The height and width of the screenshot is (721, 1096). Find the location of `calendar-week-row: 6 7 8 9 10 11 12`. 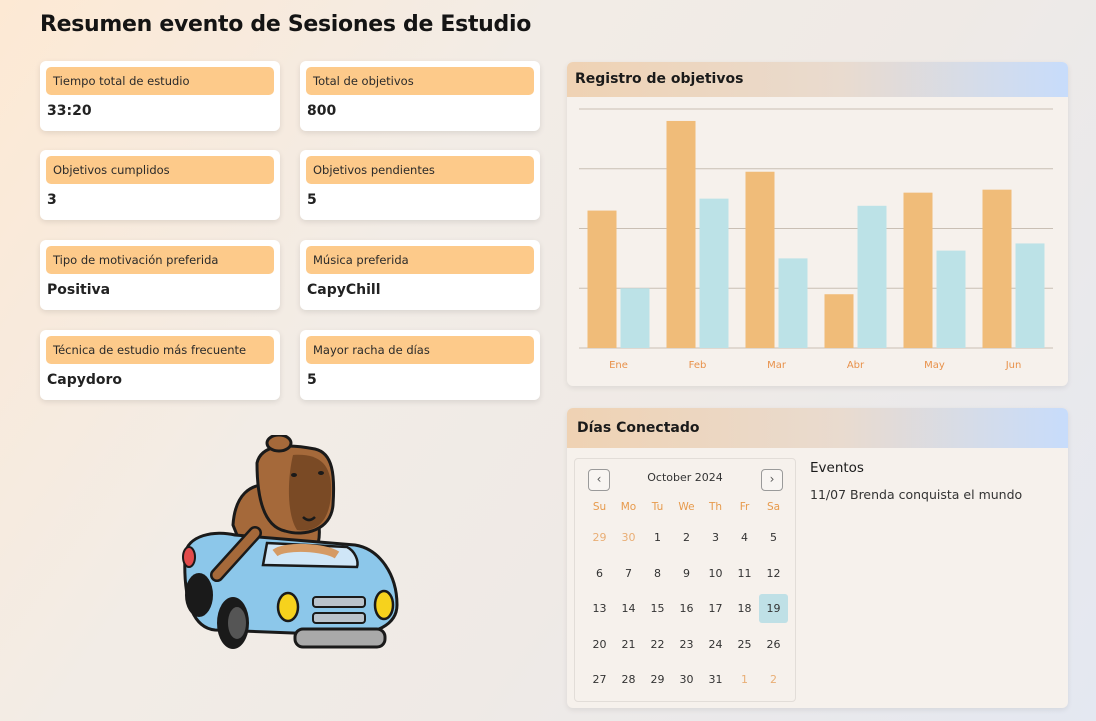

calendar-week-row: 6 7 8 9 10 11 12 is located at coordinates (686, 573).